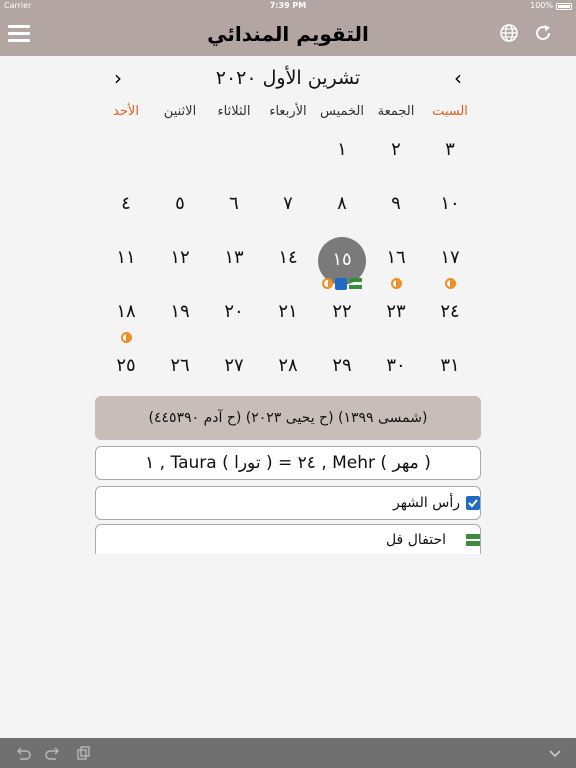 The width and height of the screenshot is (576, 768). I want to click on day-number: ١٥, so click(342, 259).